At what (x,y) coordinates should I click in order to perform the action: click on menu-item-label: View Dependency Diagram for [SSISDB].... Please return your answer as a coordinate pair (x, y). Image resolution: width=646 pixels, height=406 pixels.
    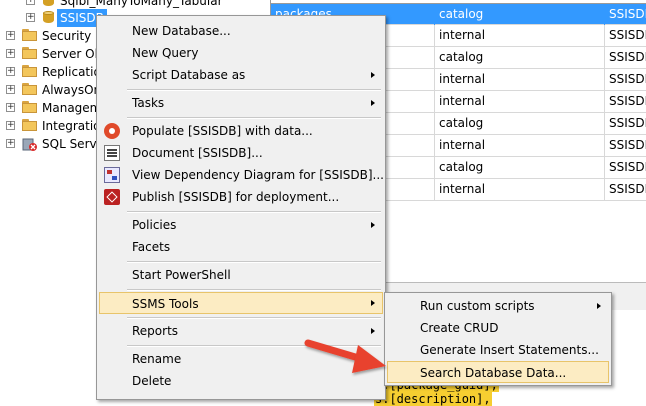
    Looking at the image, I should click on (258, 175).